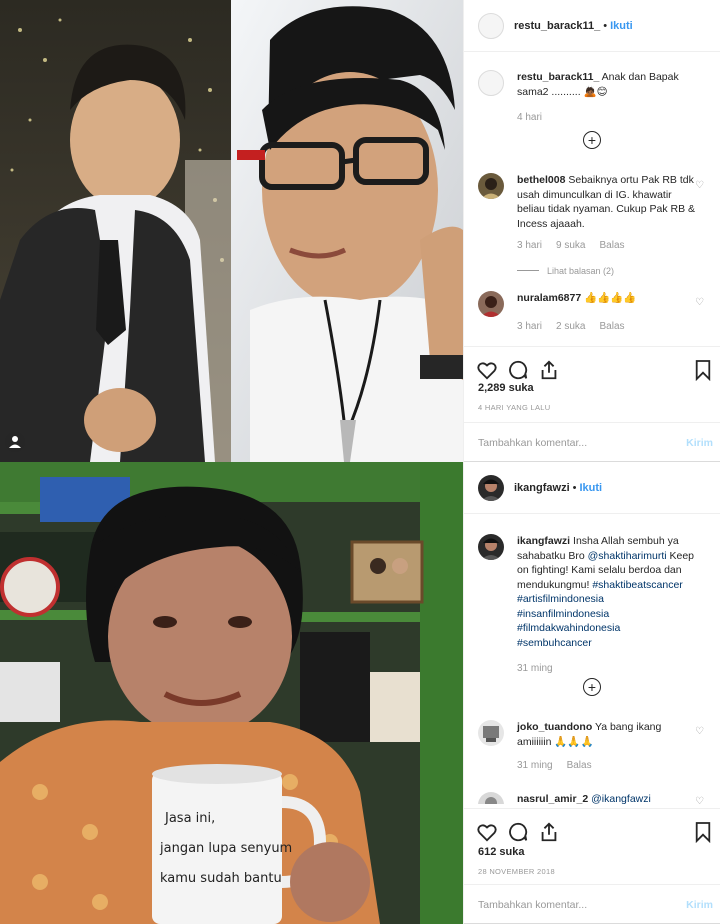 Image resolution: width=720 pixels, height=924 pixels. Describe the element at coordinates (554, 727) in the screenshot. I see `comment-username: joko_tuandono` at that location.